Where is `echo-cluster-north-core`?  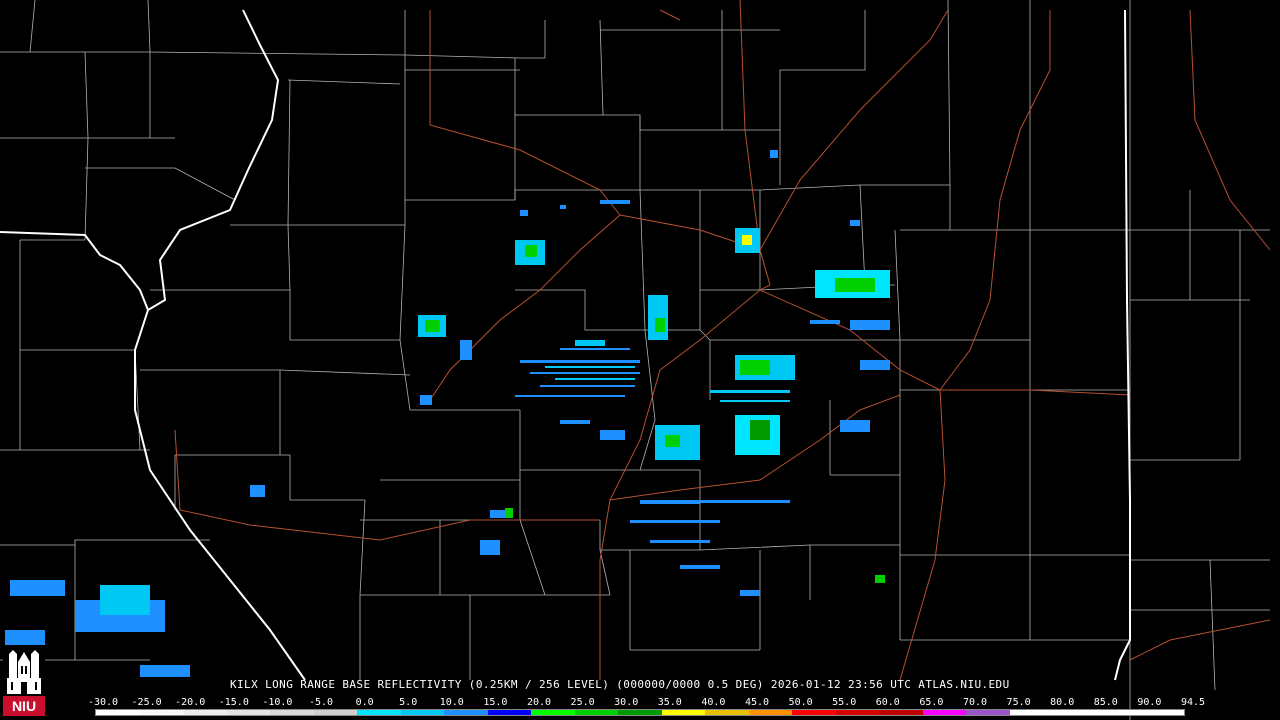
echo-cluster-north-core is located at coordinates (660, 325).